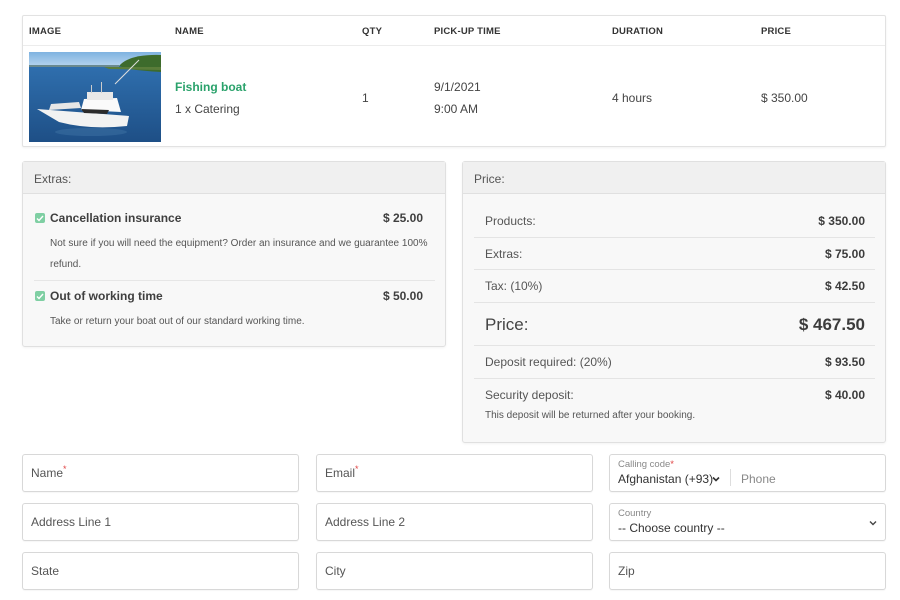  I want to click on price-row-total: Price: $ 467.50, so click(674, 324).